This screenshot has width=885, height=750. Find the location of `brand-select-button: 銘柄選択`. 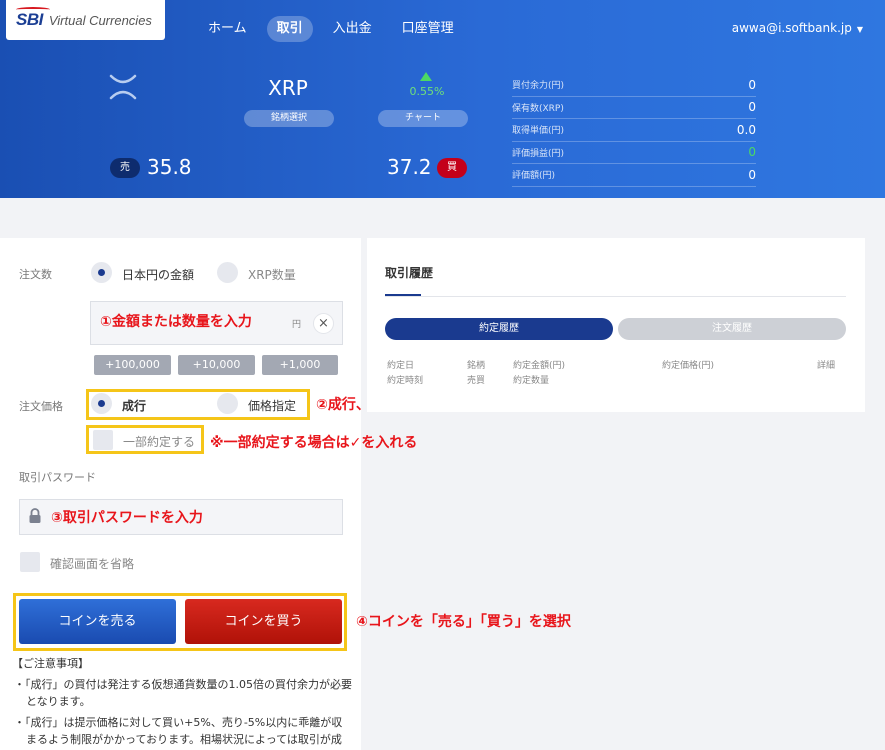

brand-select-button: 銘柄選択 is located at coordinates (289, 118).